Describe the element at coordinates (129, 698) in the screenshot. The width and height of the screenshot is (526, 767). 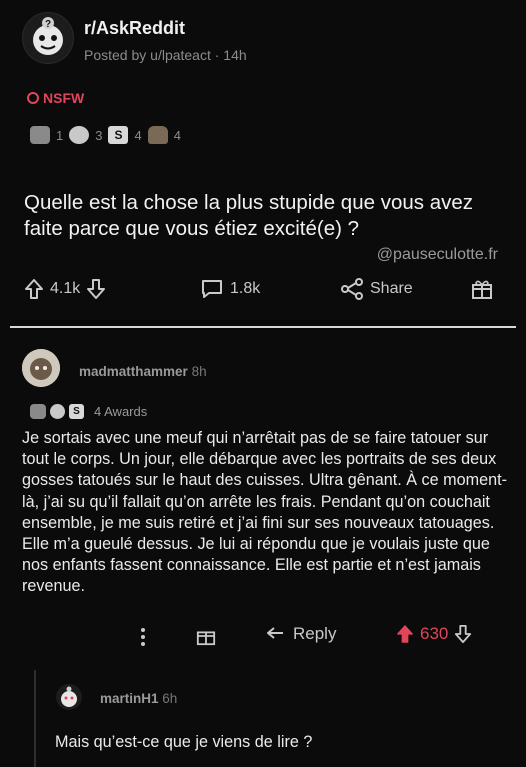
I see `reply-username: martinH1` at that location.